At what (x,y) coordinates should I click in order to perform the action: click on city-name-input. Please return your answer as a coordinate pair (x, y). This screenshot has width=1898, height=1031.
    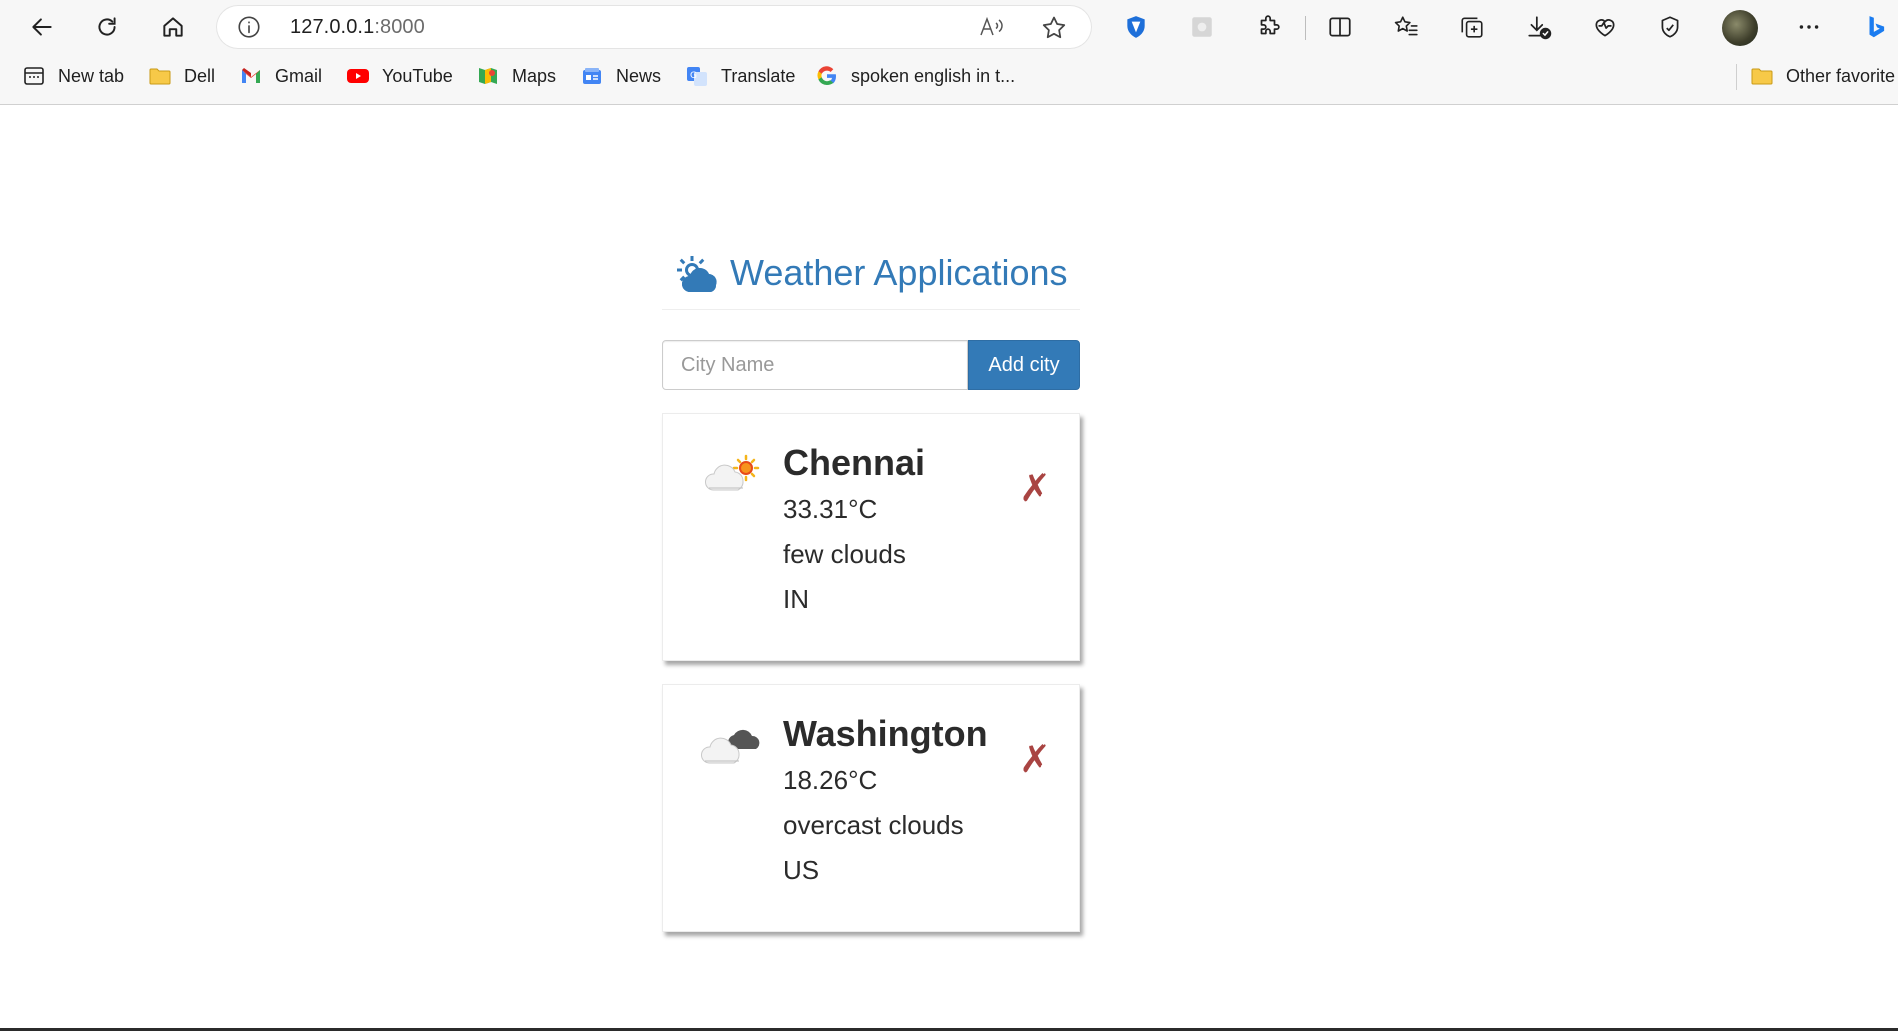
    Looking at the image, I should click on (815, 365).